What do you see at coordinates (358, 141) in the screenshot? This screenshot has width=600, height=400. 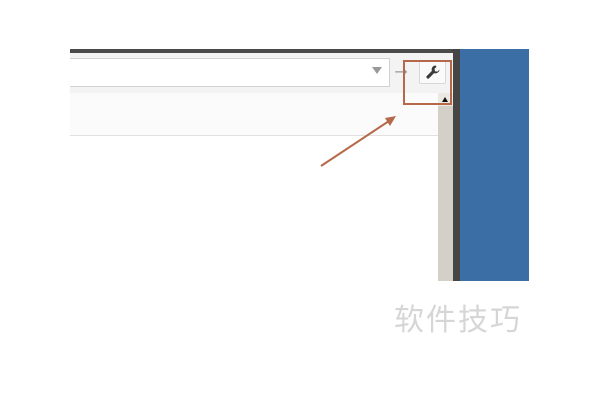 I see `annotation-arrow` at bounding box center [358, 141].